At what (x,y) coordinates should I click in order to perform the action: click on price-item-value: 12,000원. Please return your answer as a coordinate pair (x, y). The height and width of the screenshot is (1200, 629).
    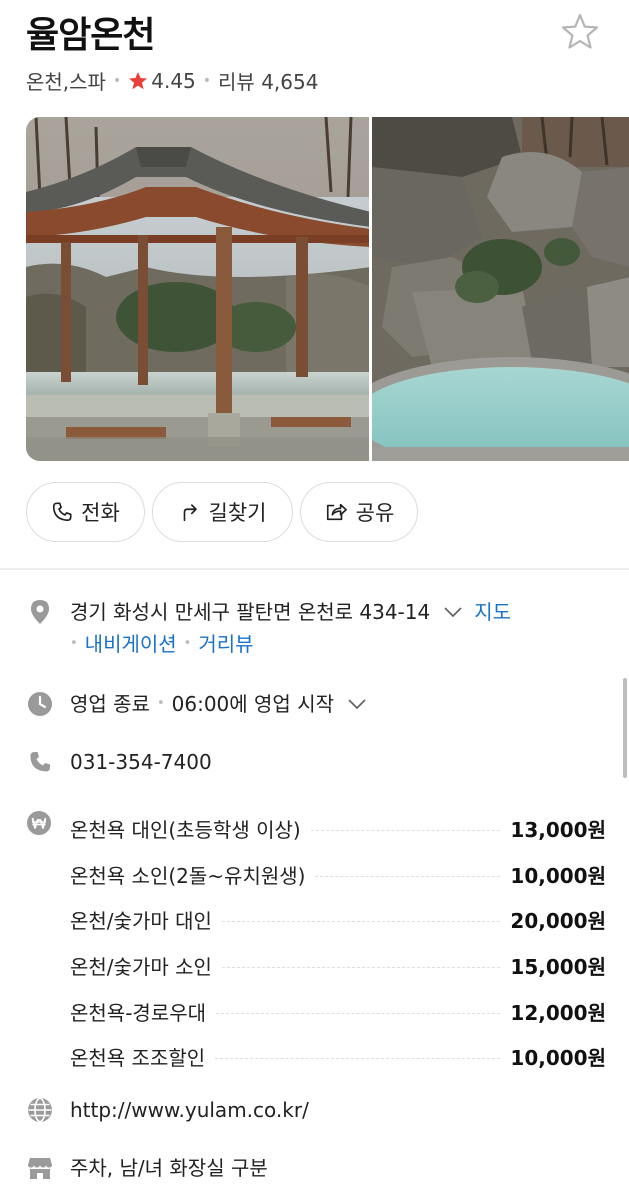
    Looking at the image, I should click on (558, 1012).